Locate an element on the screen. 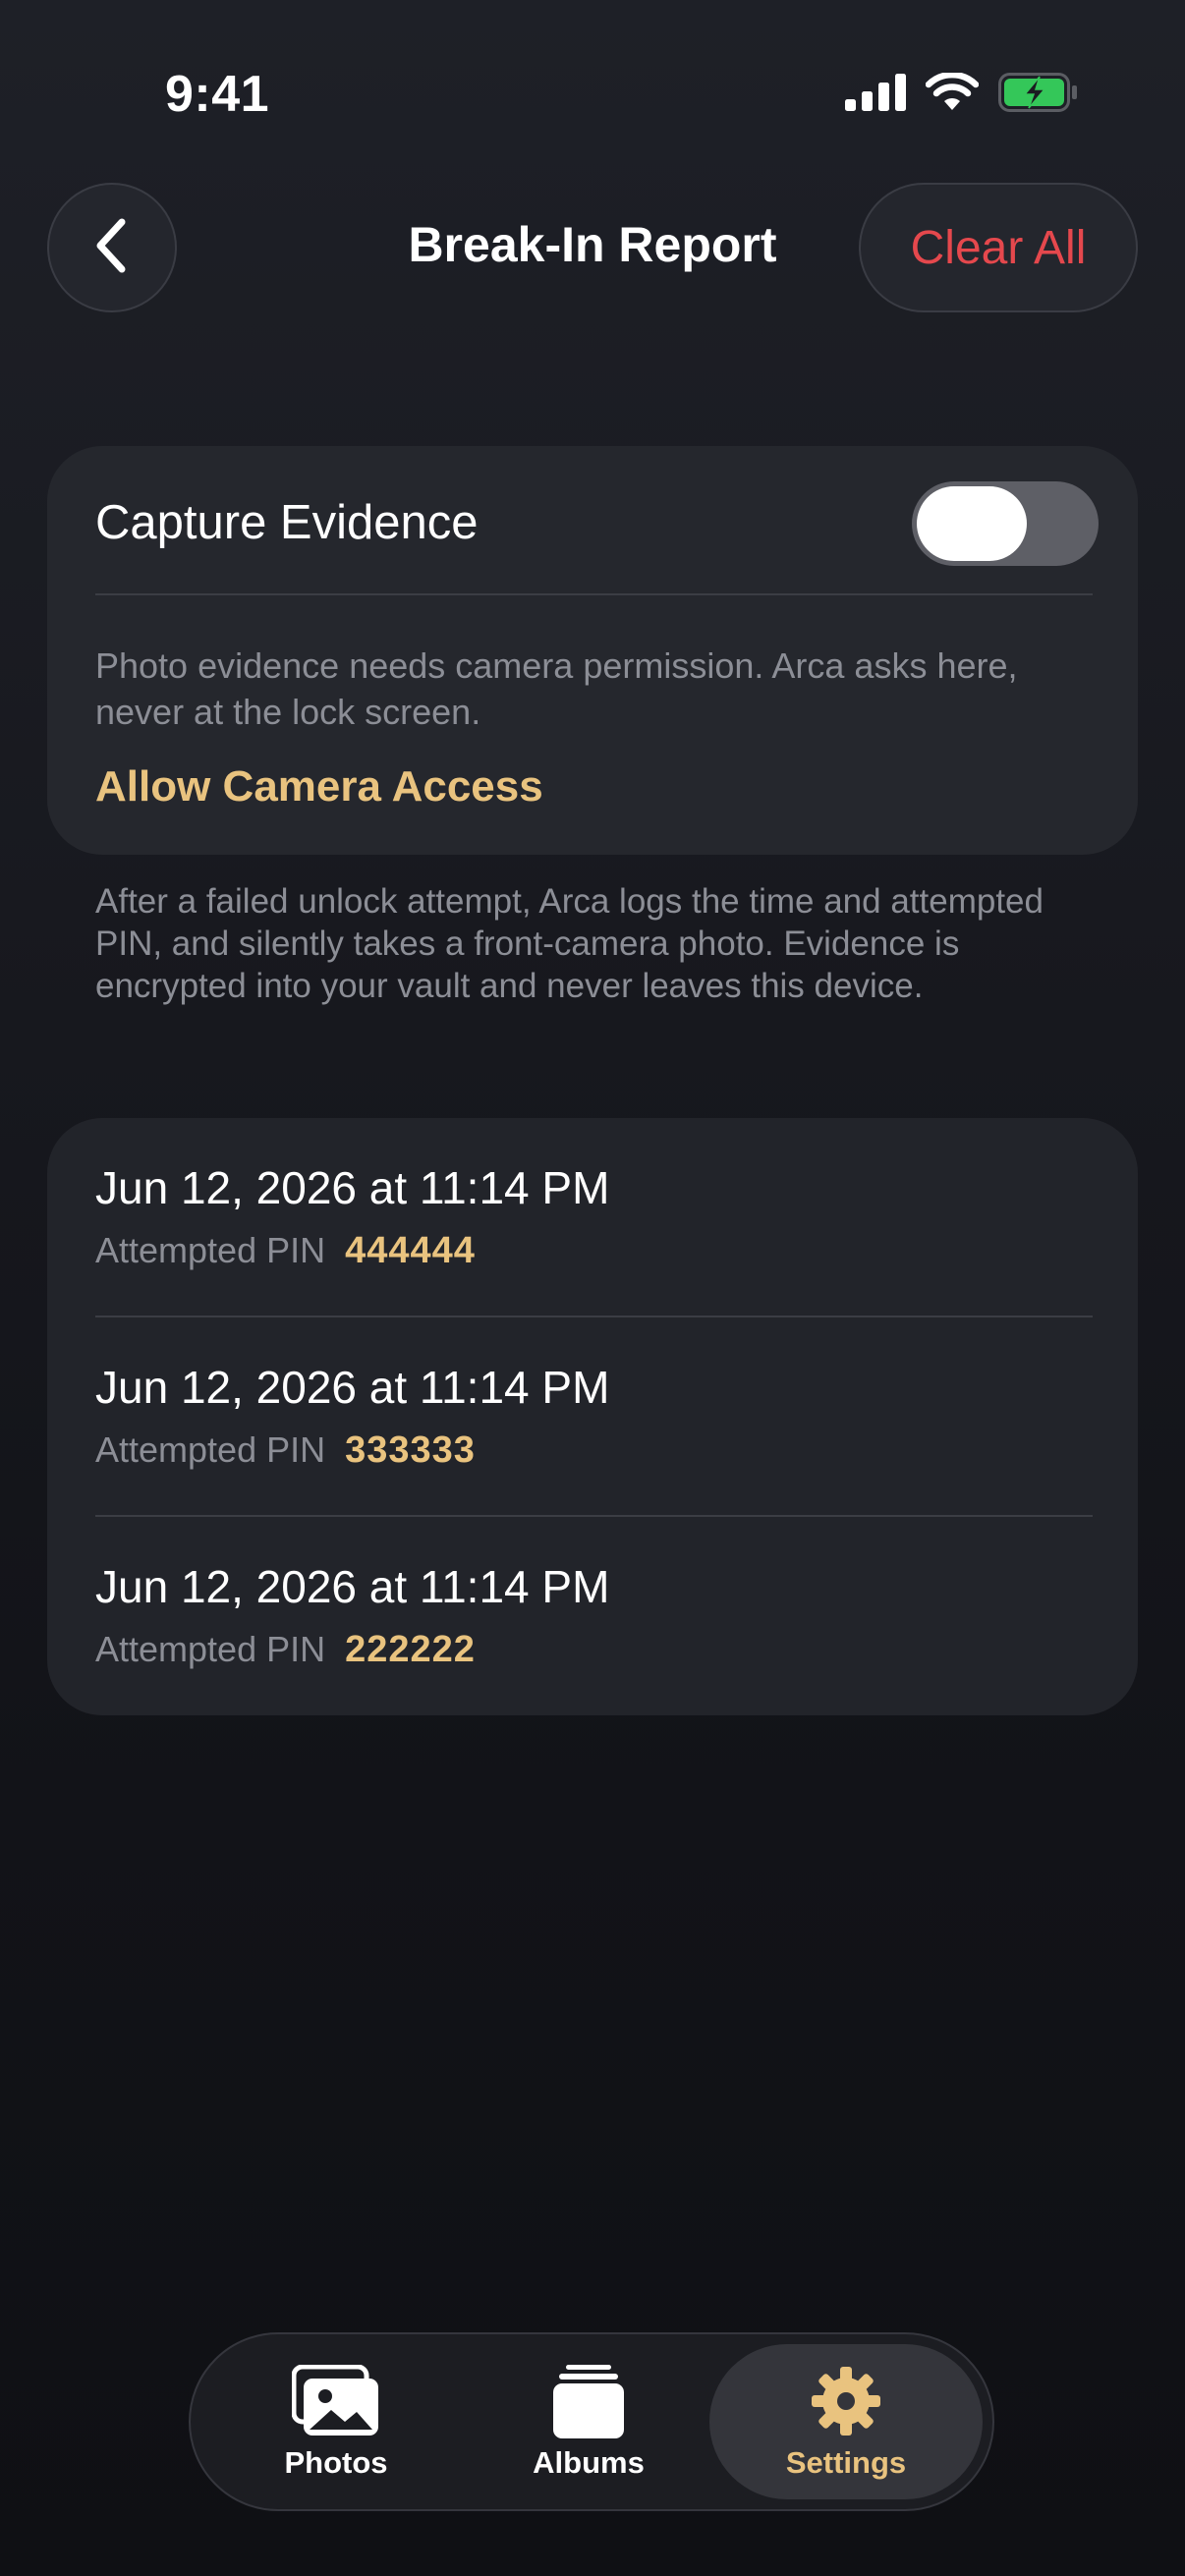 The image size is (1185, 2576). tab-bar: Photos Albums Settings is located at coordinates (592, 2421).